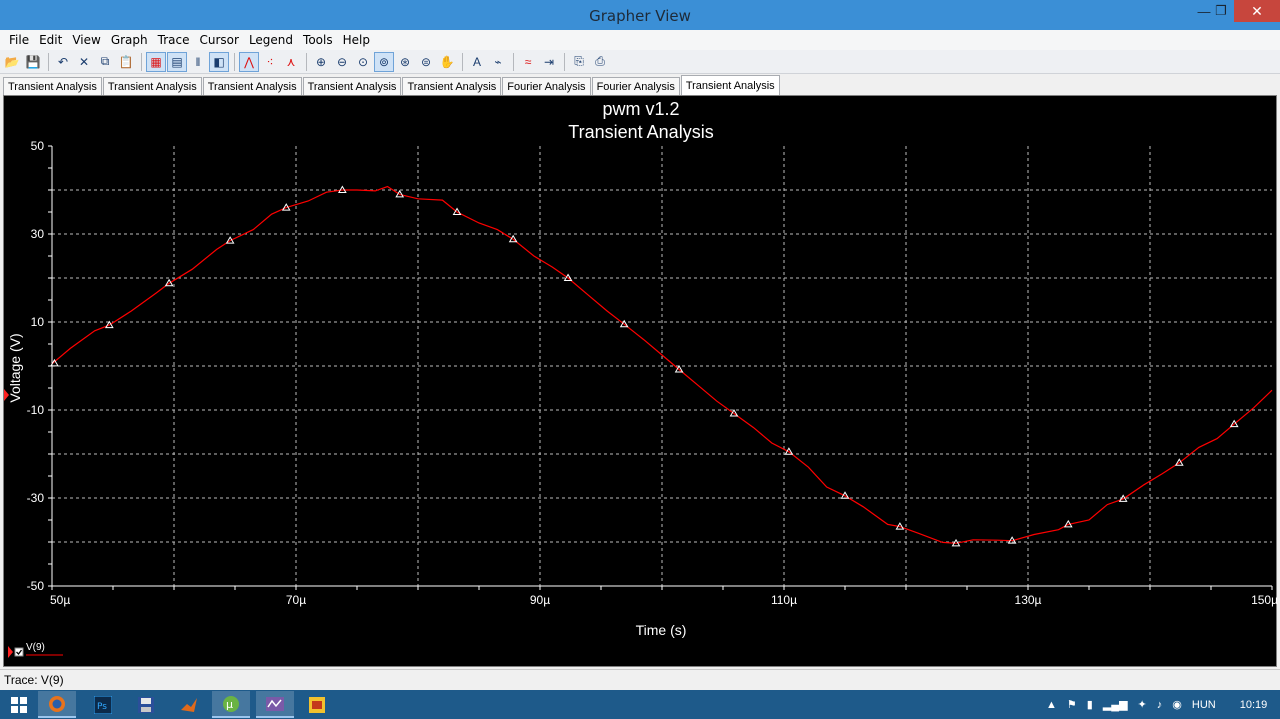  Describe the element at coordinates (356, 40) in the screenshot. I see `menu-help: Help` at that location.